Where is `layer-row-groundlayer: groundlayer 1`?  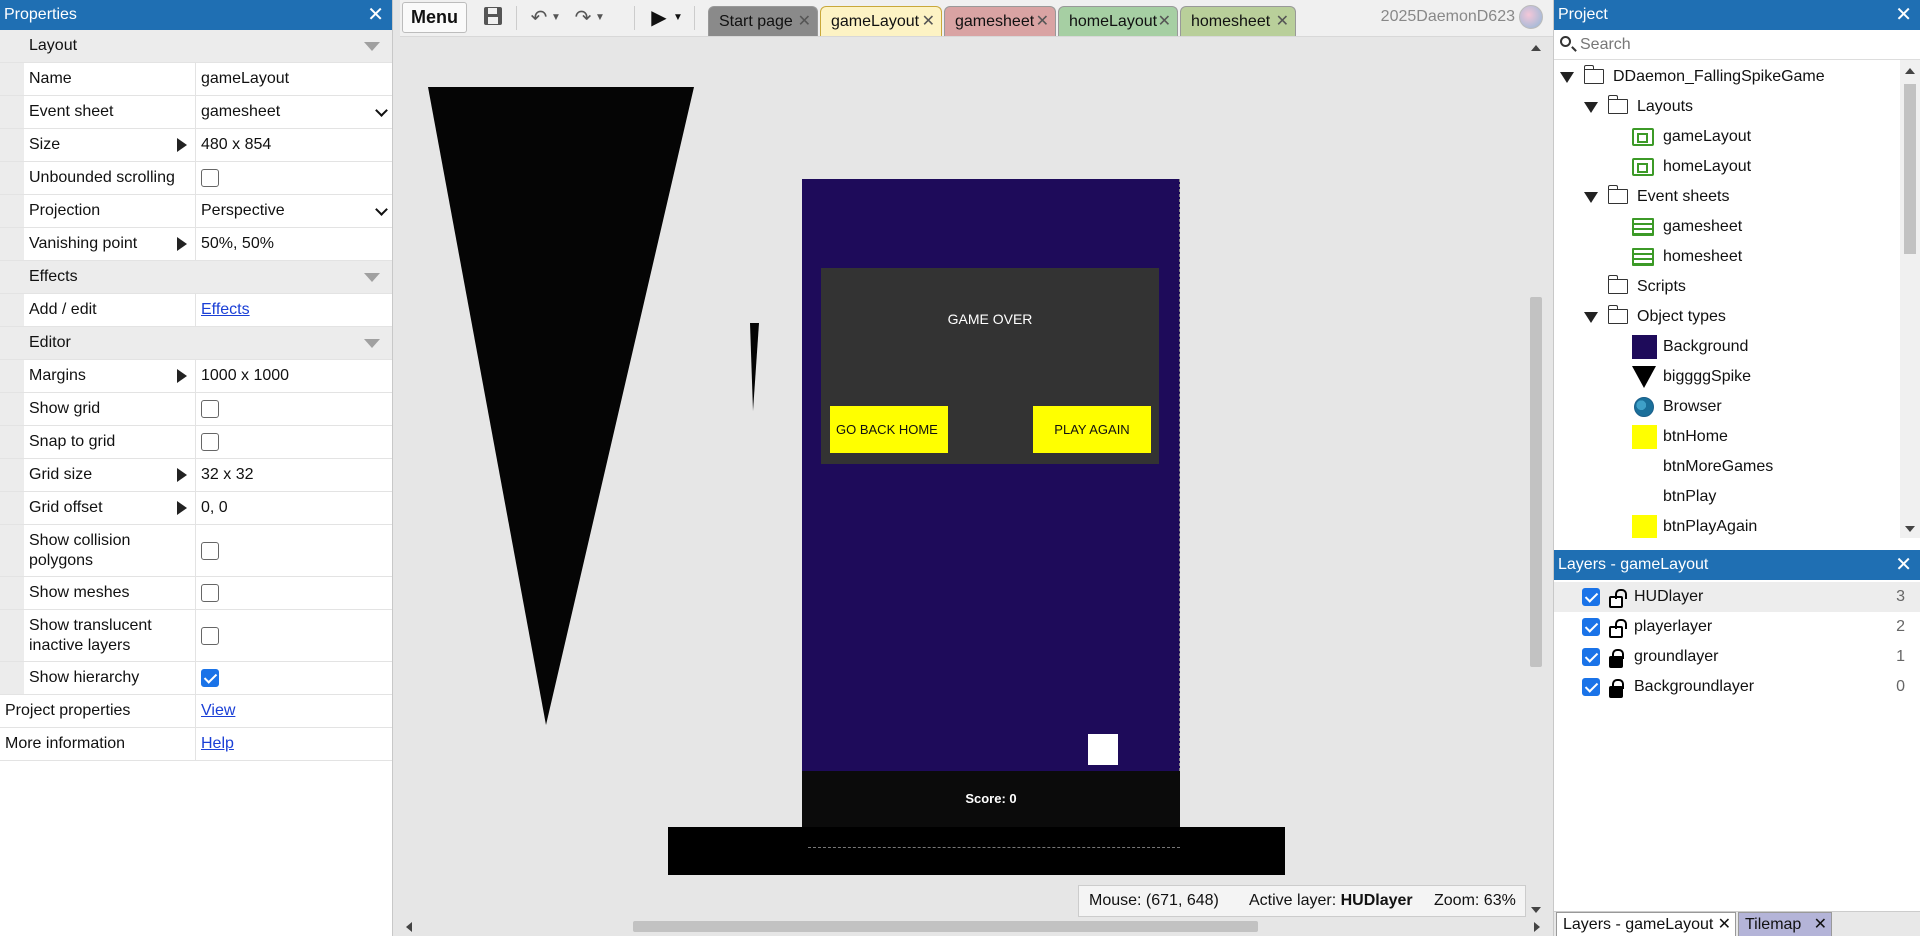
layer-row-groundlayer: groundlayer 1 is located at coordinates (1737, 657).